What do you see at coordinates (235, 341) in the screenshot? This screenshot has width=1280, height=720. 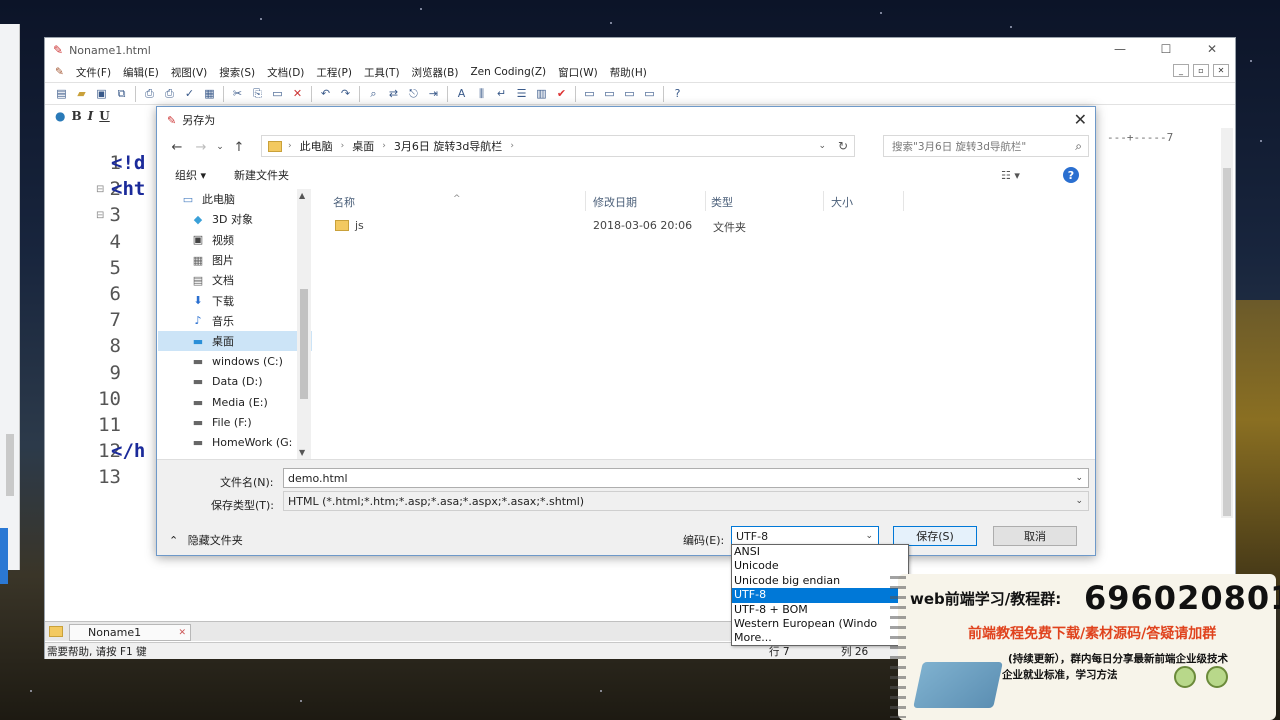 I see `nav-item-desktop: ▬ 桌面` at bounding box center [235, 341].